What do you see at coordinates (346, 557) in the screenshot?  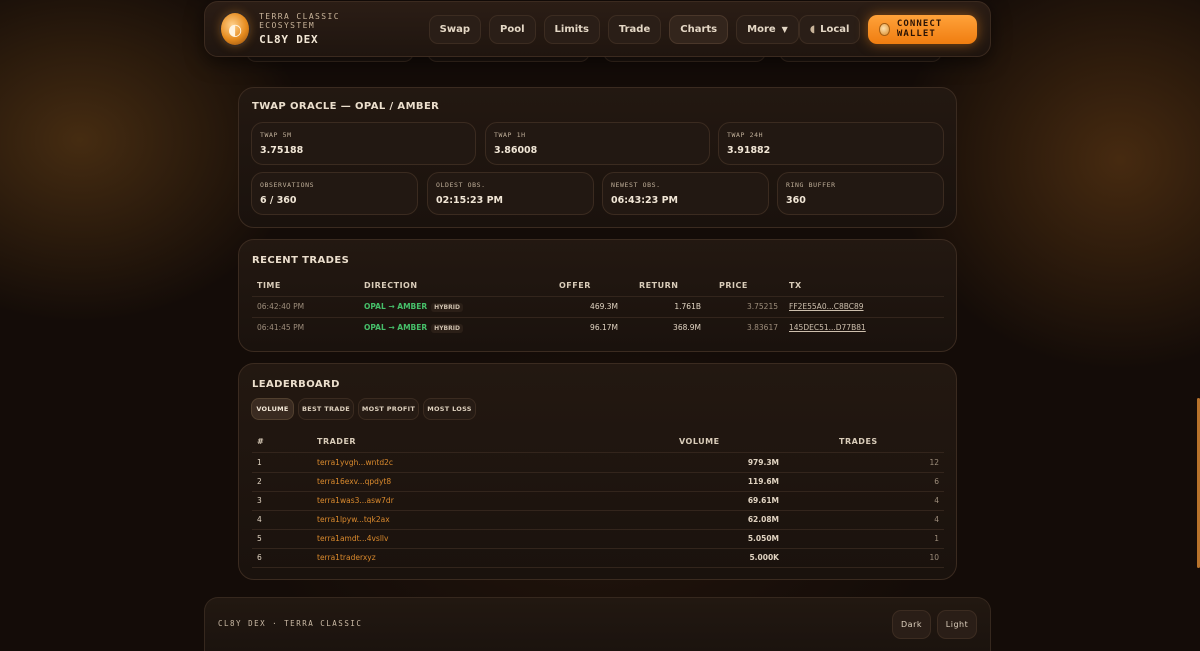 I see `leader-trader-link: terra1traderxyz` at bounding box center [346, 557].